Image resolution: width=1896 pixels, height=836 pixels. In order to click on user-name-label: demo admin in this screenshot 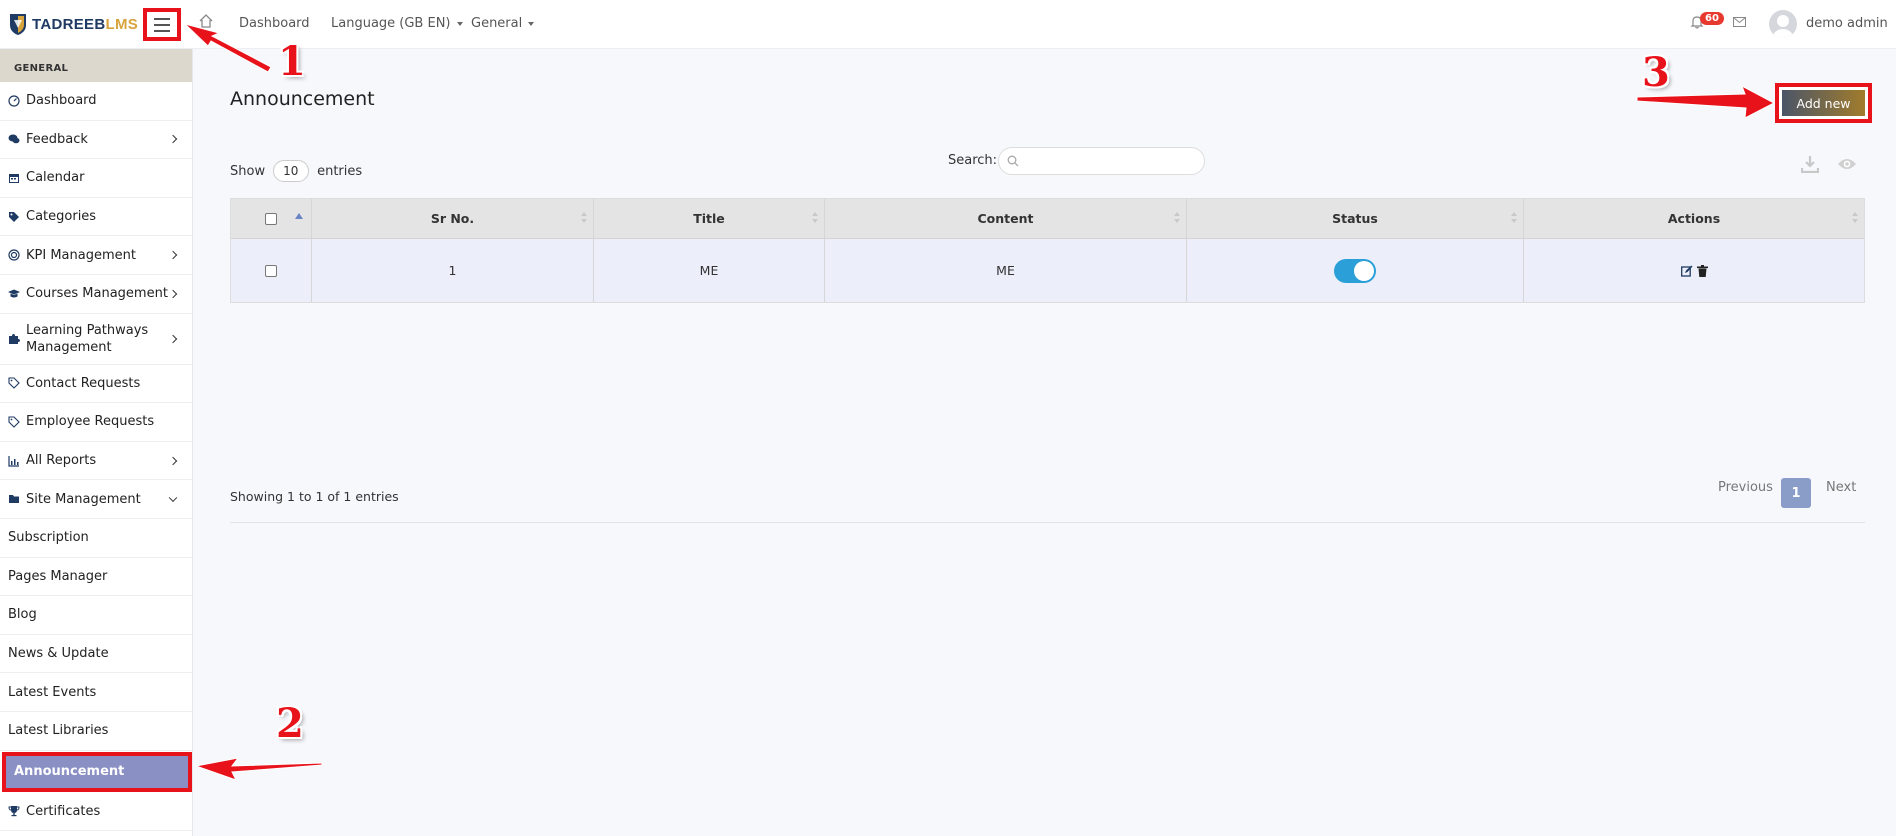, I will do `click(1847, 23)`.